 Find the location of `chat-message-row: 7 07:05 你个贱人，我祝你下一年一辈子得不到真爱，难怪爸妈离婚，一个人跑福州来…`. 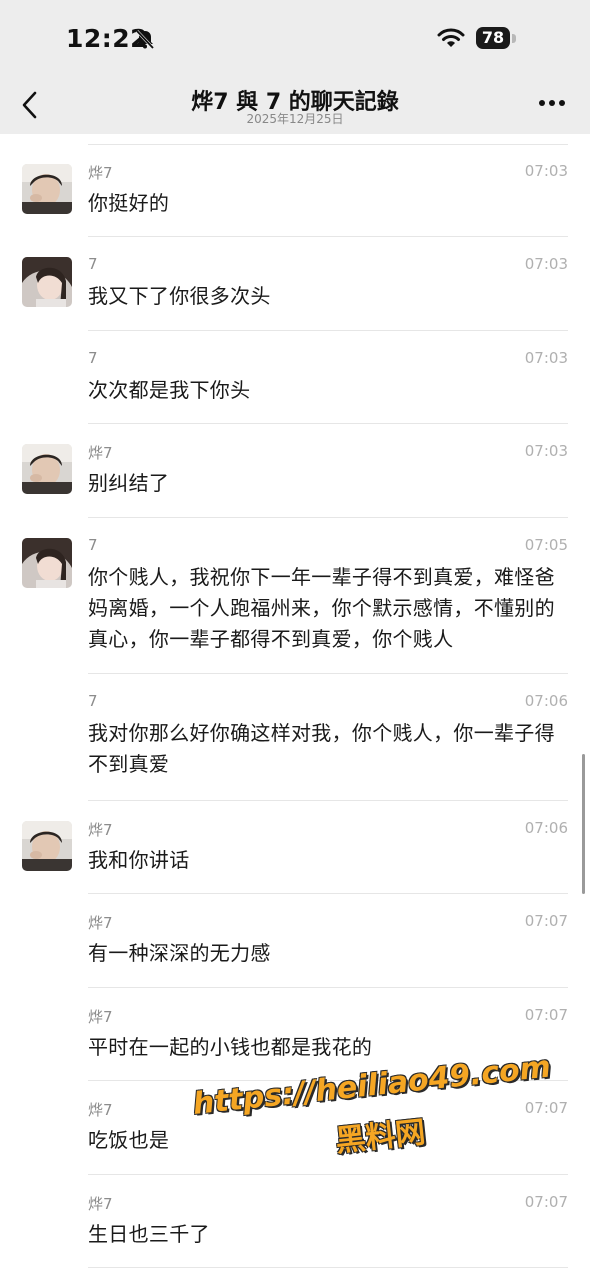

chat-message-row: 7 07:05 你个贱人，我祝你下一年一辈子得不到真爱，难怪爸妈离婚，一个人跑福州来… is located at coordinates (295, 596).